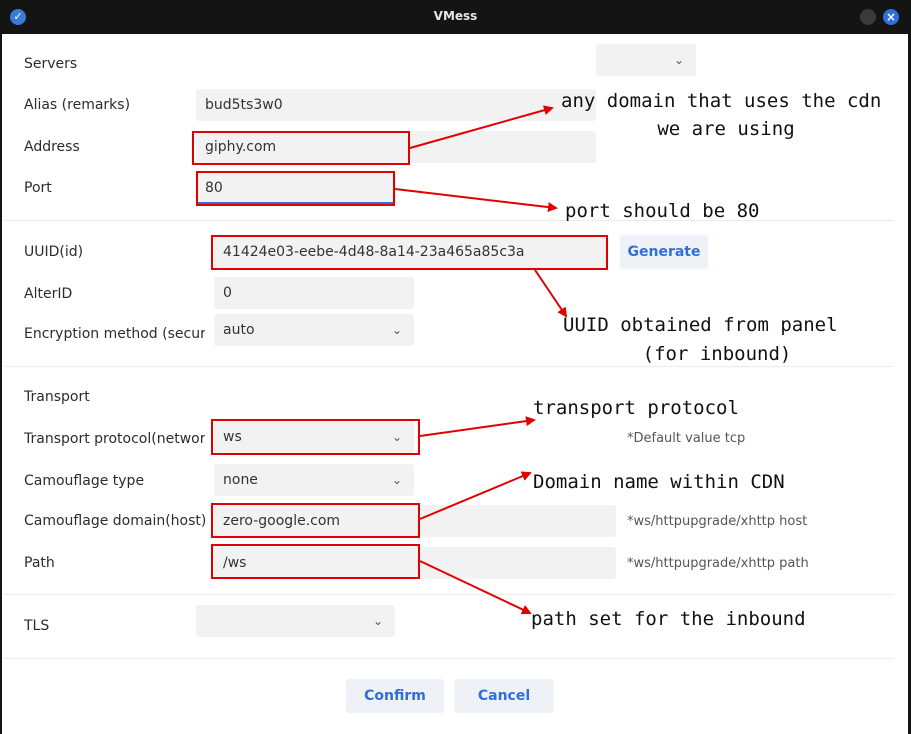 This screenshot has height=734, width=911. What do you see at coordinates (721, 101) in the screenshot?
I see `annotation-domain-line1: any domain that uses the cdn` at bounding box center [721, 101].